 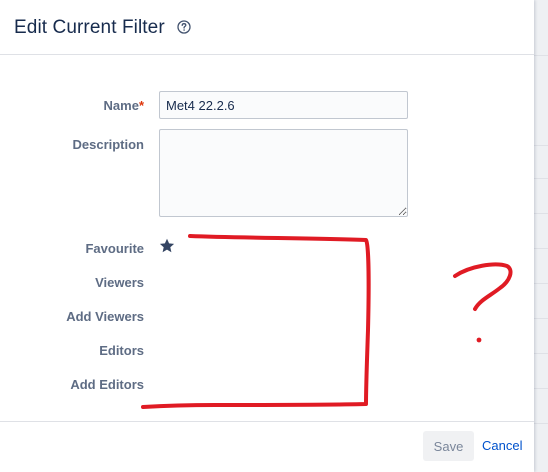 What do you see at coordinates (119, 282) in the screenshot?
I see `viewers-label: Viewers` at bounding box center [119, 282].